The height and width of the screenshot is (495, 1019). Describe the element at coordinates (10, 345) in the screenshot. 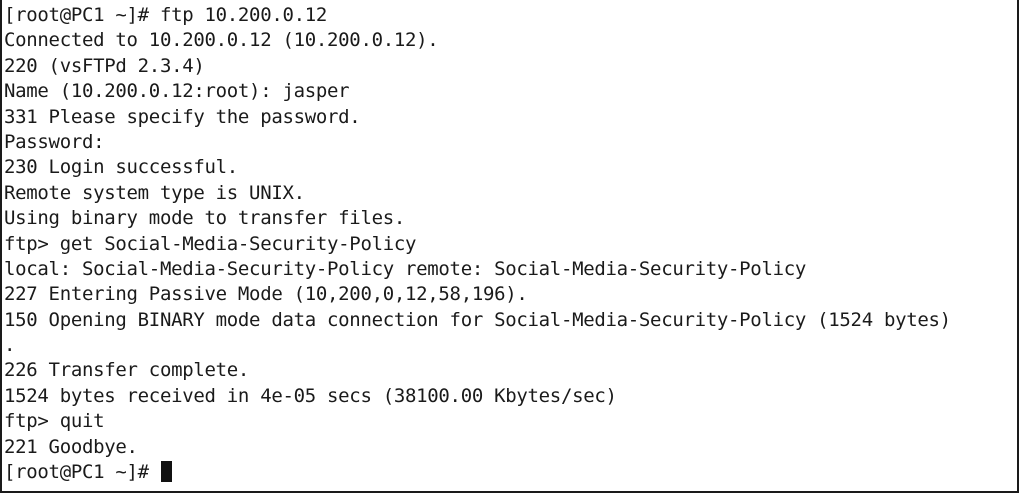

I see `terminal-line: .` at that location.